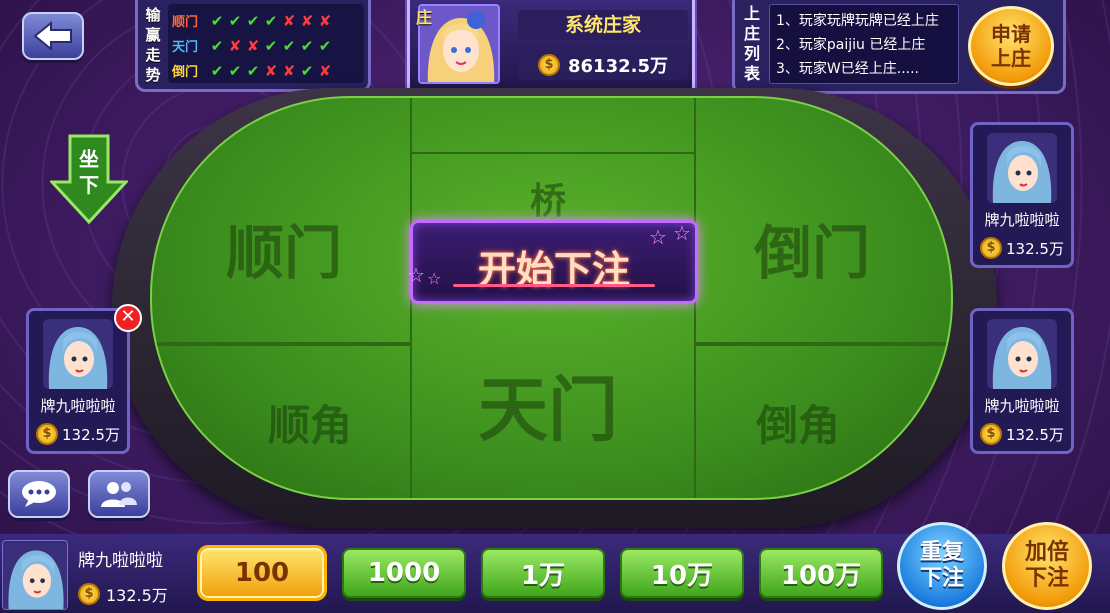  I want to click on seat-right-top: 牌九啦啦啦 $132.5万, so click(1022, 195).